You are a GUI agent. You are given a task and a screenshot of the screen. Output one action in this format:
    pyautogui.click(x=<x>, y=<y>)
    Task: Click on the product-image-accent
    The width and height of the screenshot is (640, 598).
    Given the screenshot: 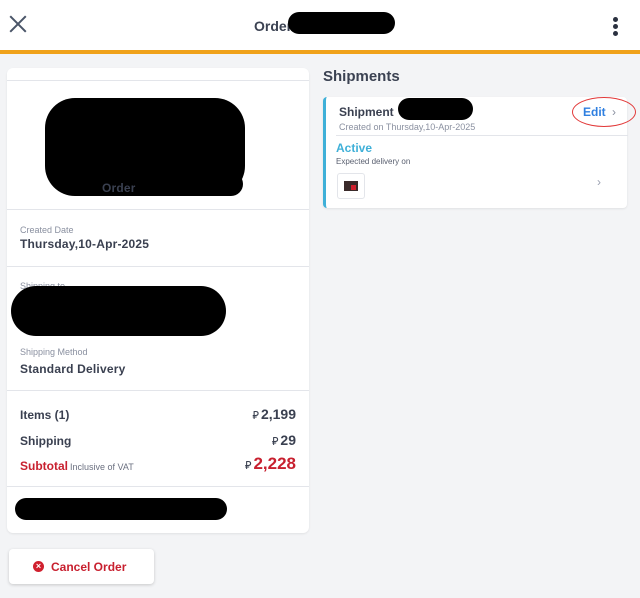 What is the action you would take?
    pyautogui.click(x=353, y=187)
    